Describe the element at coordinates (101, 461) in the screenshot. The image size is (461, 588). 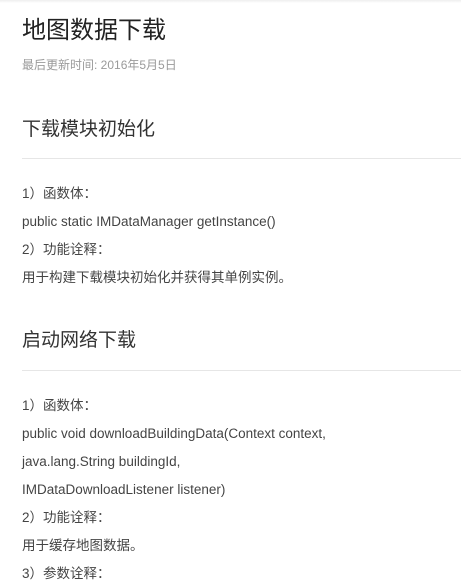
I see `function-signature-param: java.lang.String buildingId,` at that location.